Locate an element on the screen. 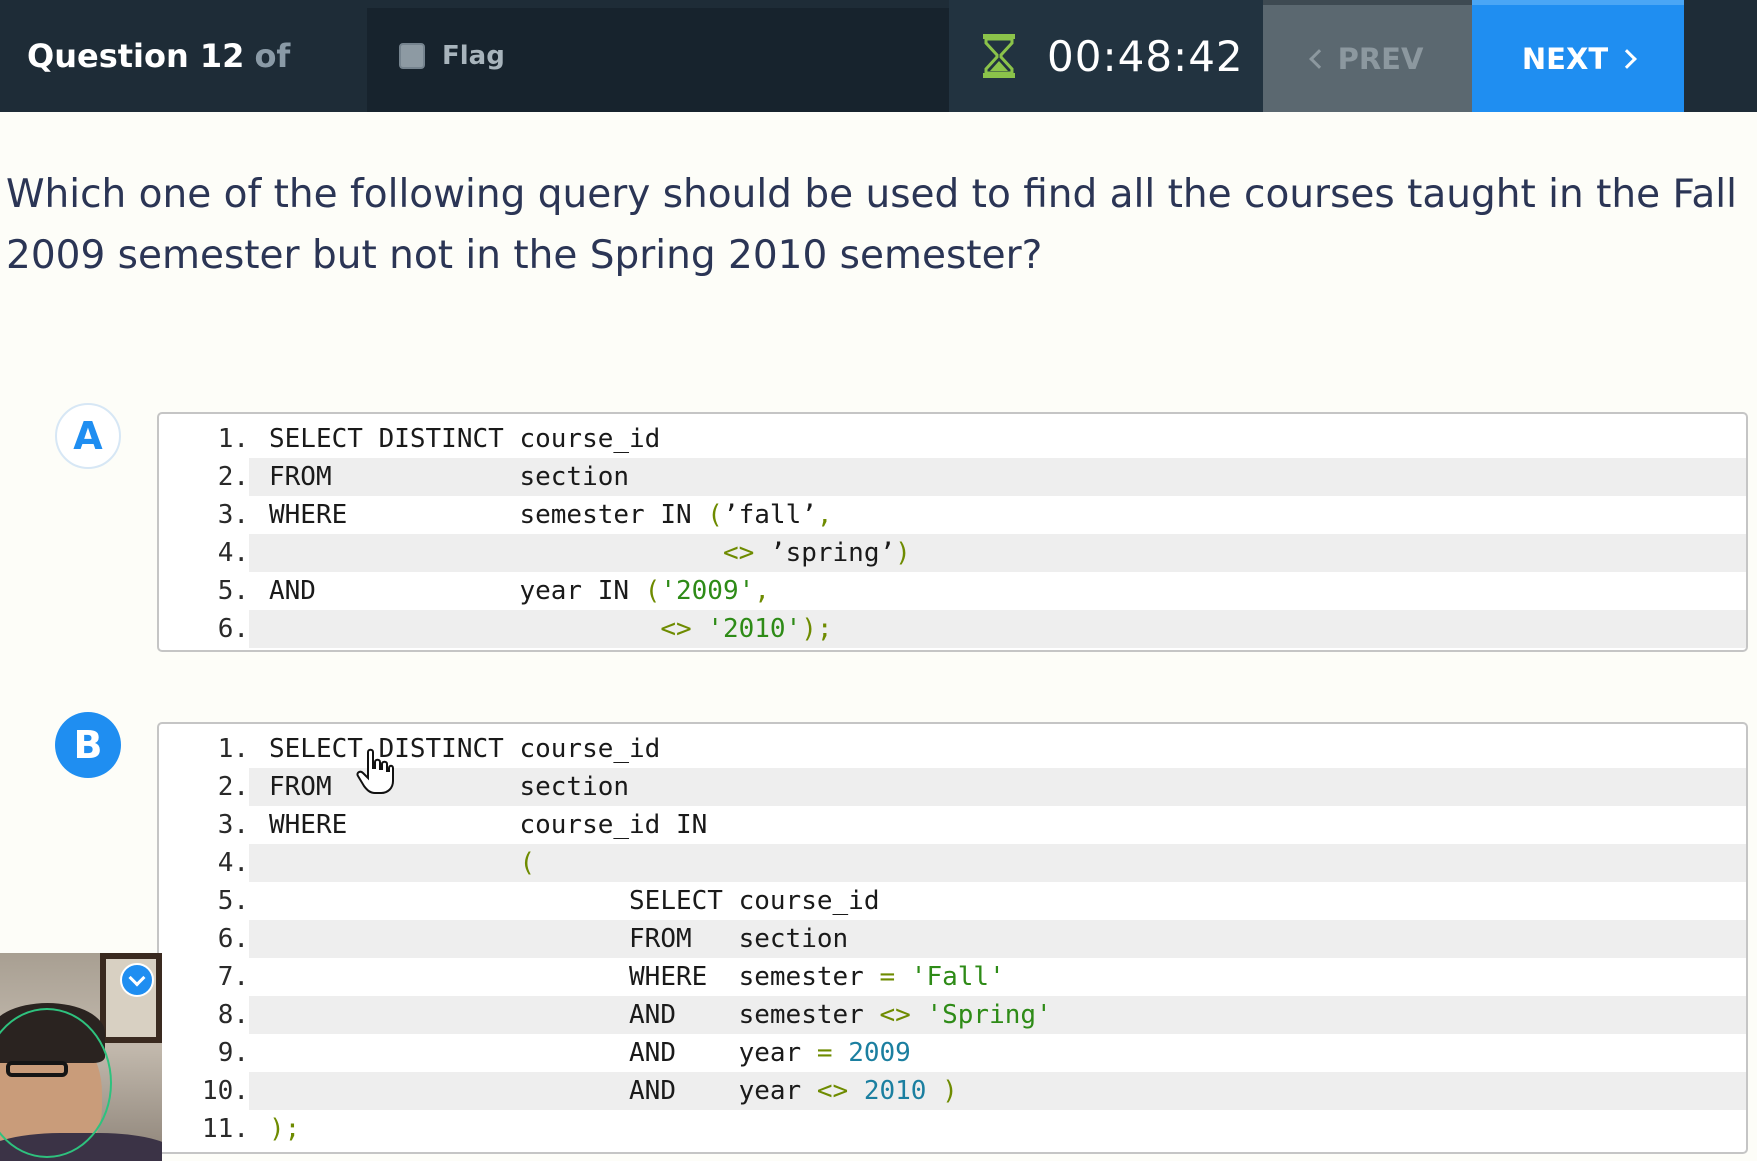  question-number: Question 12 of is located at coordinates (159, 56).